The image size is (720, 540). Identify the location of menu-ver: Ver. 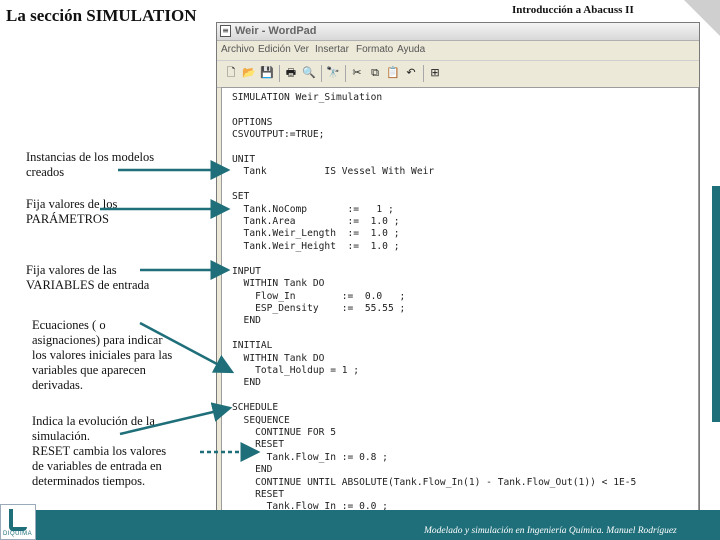
(301, 49).